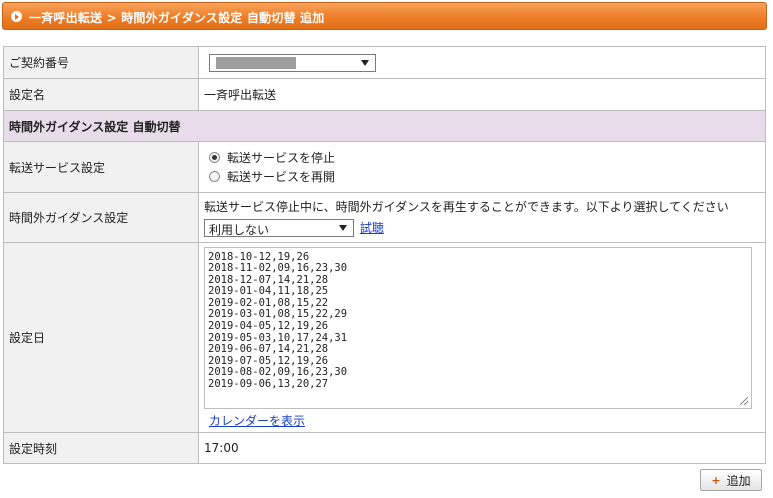 The height and width of the screenshot is (498, 773). What do you see at coordinates (281, 177) in the screenshot?
I see `radio-resume-label: 転送サービスを再開` at bounding box center [281, 177].